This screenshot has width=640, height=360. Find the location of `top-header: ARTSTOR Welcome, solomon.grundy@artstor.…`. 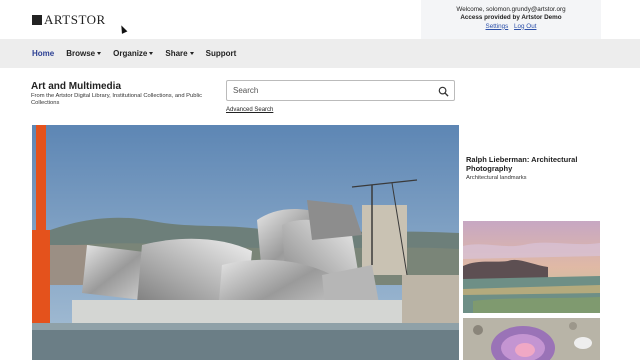

top-header: ARTSTOR Welcome, solomon.grundy@artstor.… is located at coordinates (320, 19).